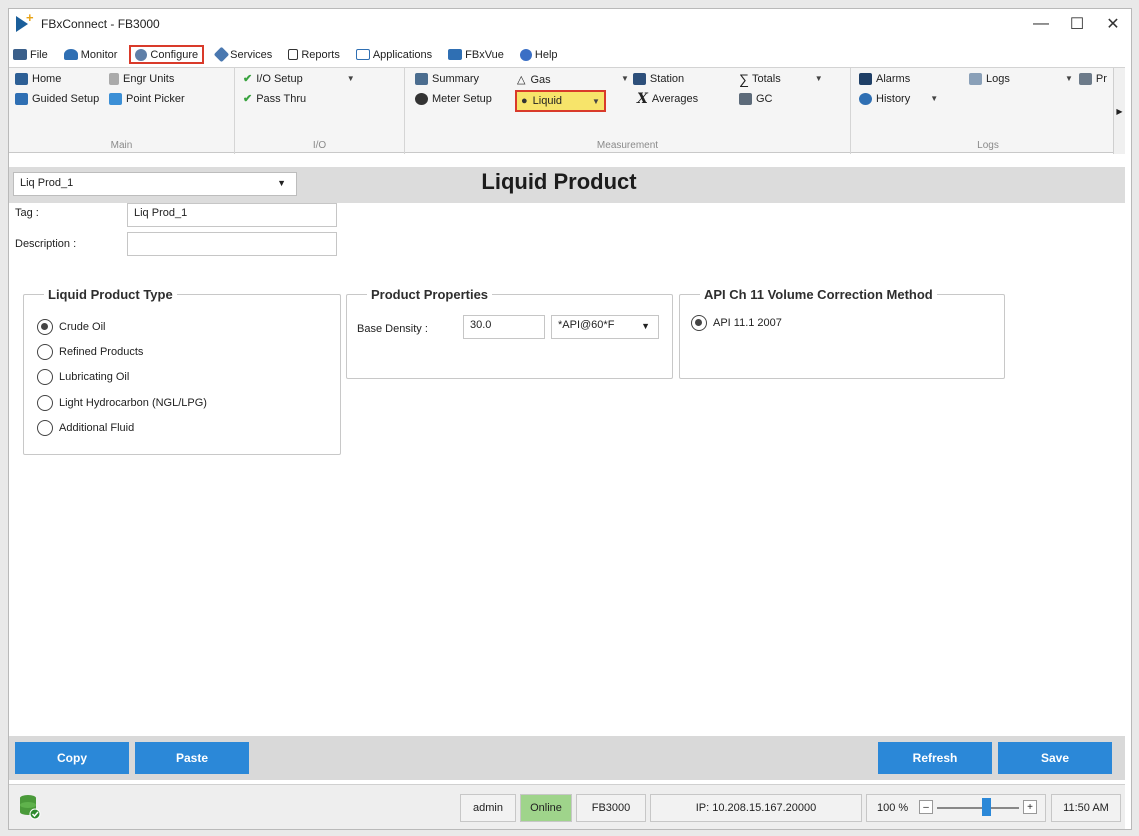 Image resolution: width=1139 pixels, height=836 pixels. I want to click on density-unit-dropdown: *API@60*F ▼, so click(605, 327).